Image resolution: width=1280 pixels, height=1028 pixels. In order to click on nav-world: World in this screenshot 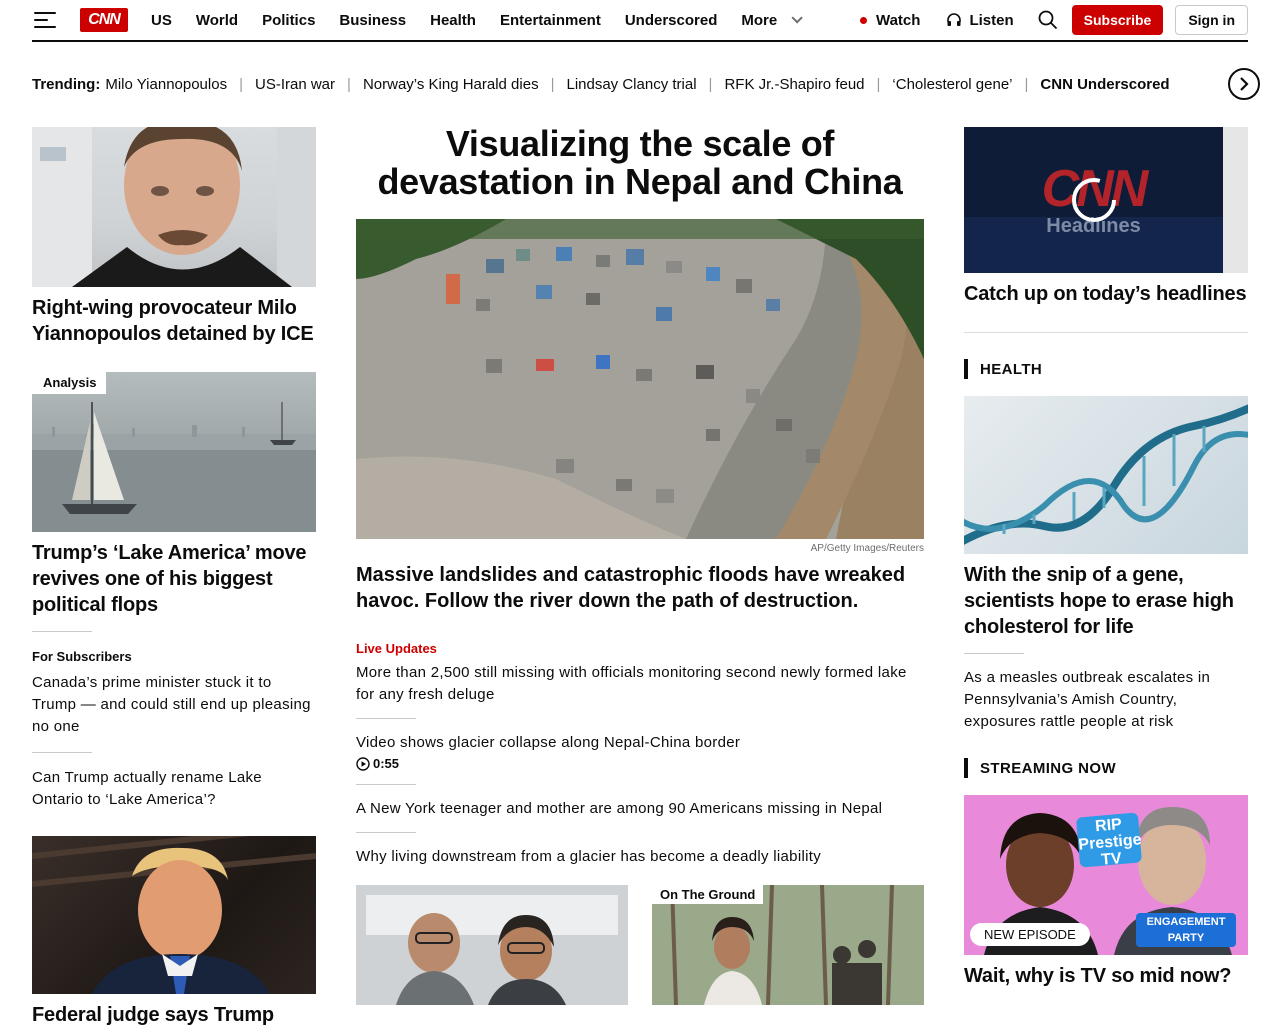, I will do `click(217, 20)`.